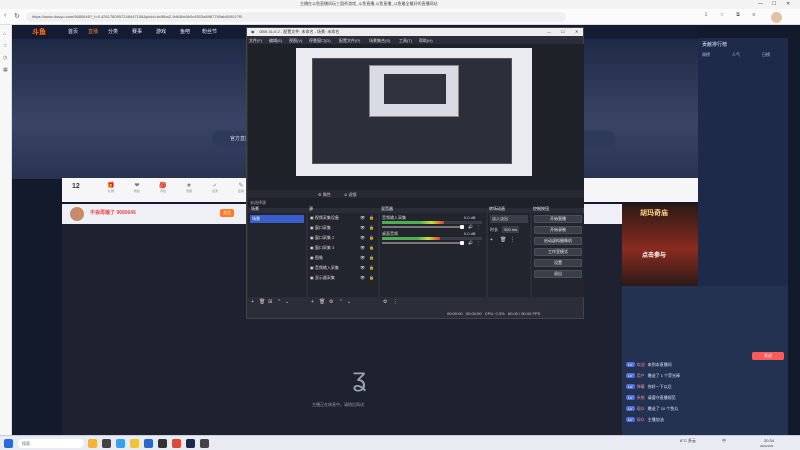 This screenshot has width=800, height=450. What do you see at coordinates (724, 441) in the screenshot?
I see `ime-indicator: 中` at bounding box center [724, 441].